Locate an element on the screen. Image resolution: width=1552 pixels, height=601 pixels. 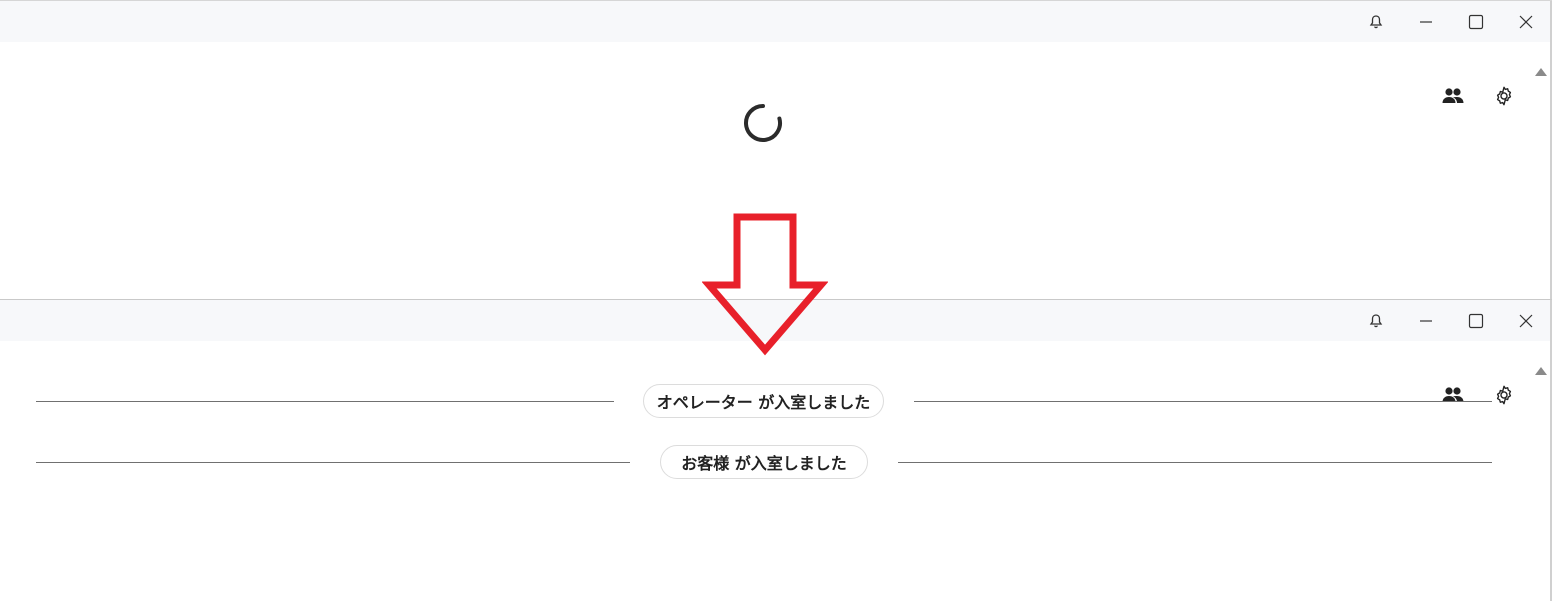
system-message-pill: オペレーター が入室しました is located at coordinates (763, 401).